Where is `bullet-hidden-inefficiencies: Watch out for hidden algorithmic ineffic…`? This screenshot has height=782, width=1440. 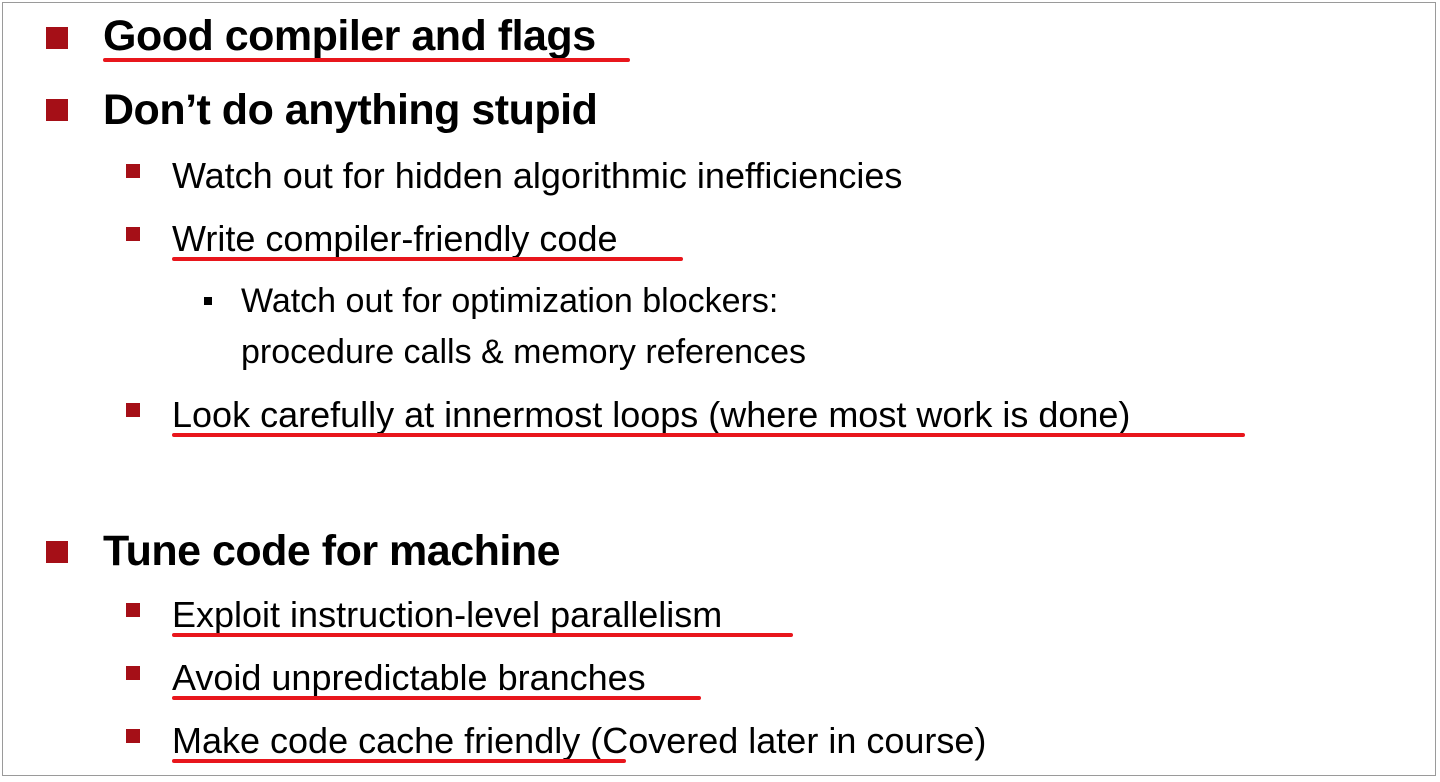 bullet-hidden-inefficiencies: Watch out for hidden algorithmic ineffic… is located at coordinates (537, 175).